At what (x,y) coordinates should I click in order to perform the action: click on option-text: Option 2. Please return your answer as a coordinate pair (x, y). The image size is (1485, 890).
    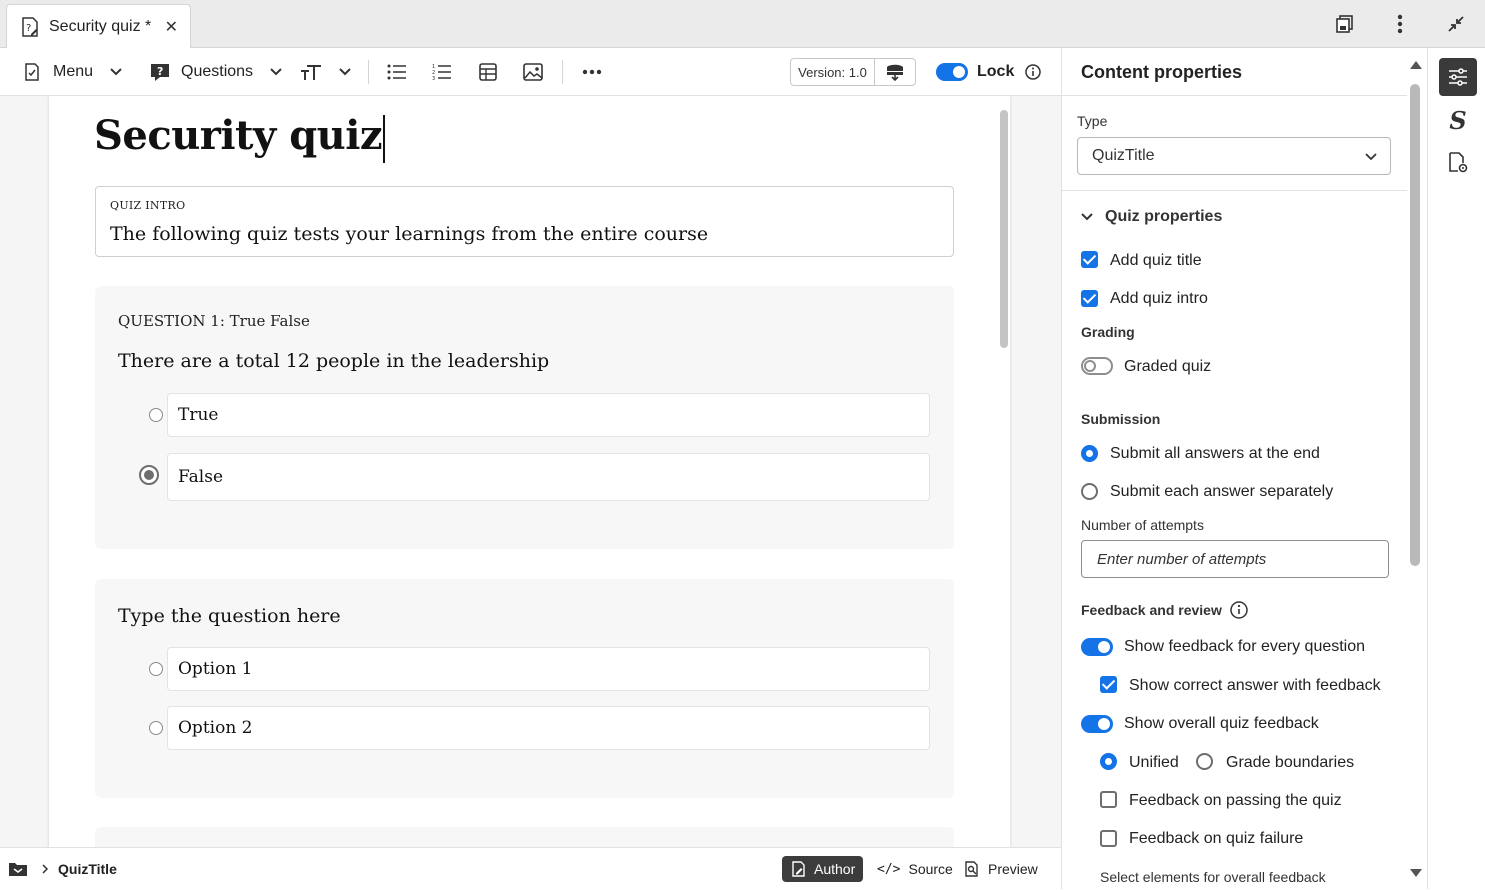
    Looking at the image, I should click on (548, 728).